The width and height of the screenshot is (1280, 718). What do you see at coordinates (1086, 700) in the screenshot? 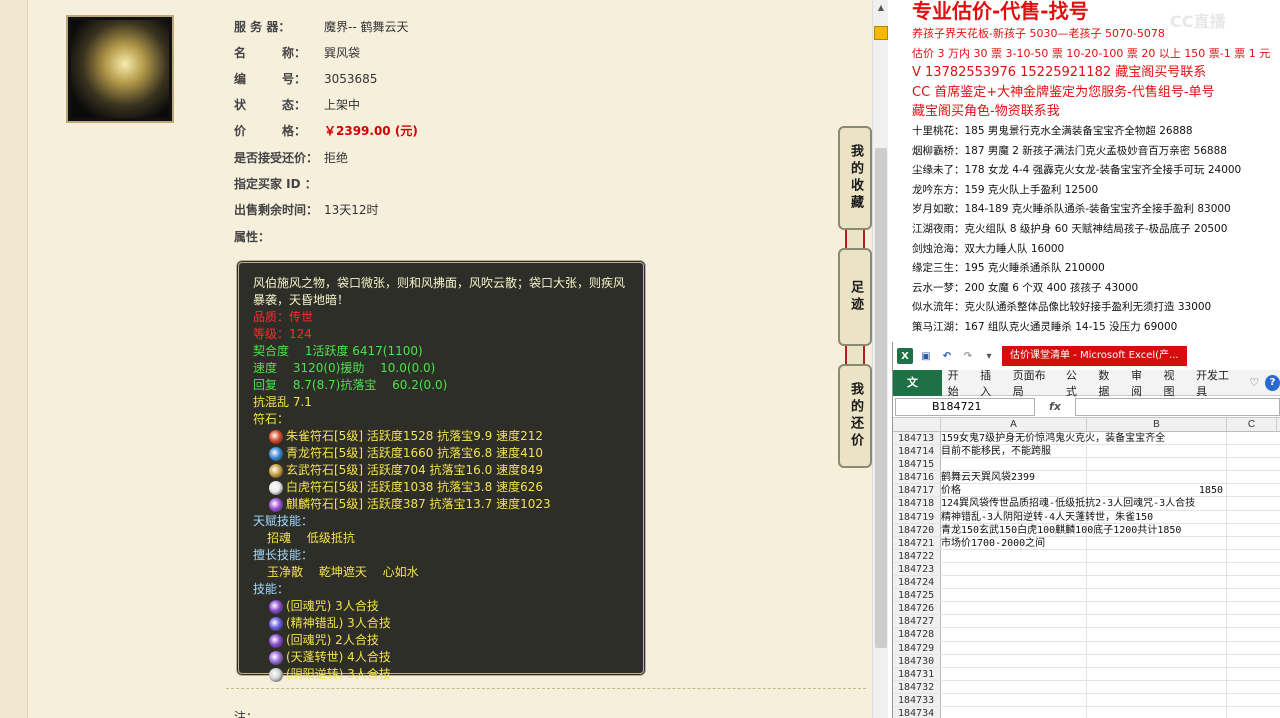
I see `table-row: 184733` at bounding box center [1086, 700].